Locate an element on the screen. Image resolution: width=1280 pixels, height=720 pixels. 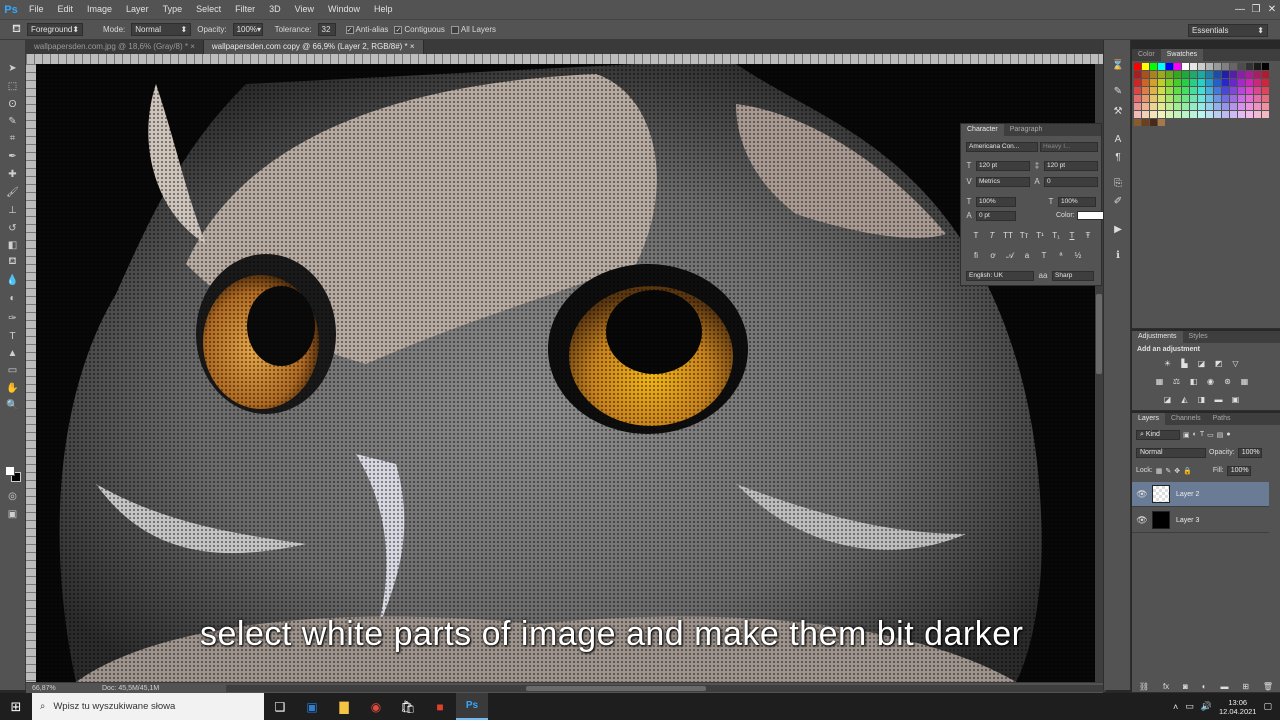
swash-icon: 𝒜 is located at coordinates (1010, 256).